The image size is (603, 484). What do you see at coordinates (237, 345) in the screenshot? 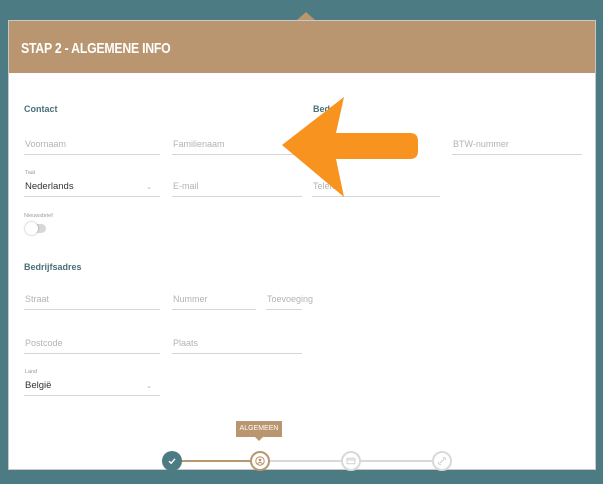
I see `plaats-field: Plaats` at bounding box center [237, 345].